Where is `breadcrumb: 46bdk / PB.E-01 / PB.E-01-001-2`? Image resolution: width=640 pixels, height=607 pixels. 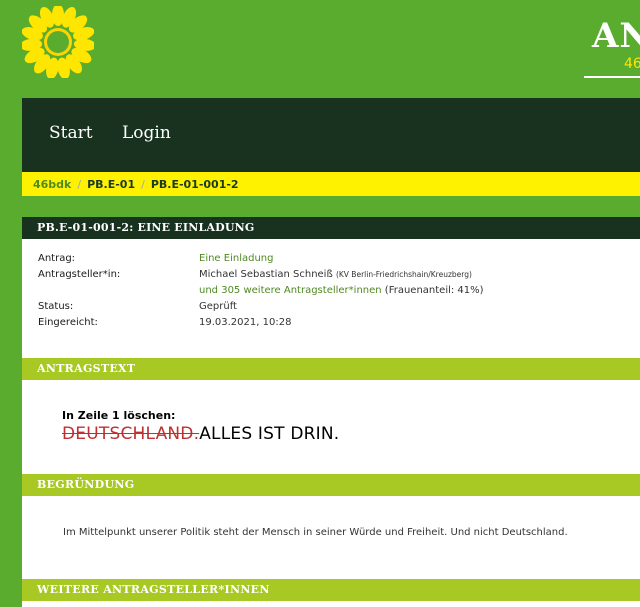
breadcrumb: 46bdk / PB.E-01 / PB.E-01-001-2 is located at coordinates (331, 184).